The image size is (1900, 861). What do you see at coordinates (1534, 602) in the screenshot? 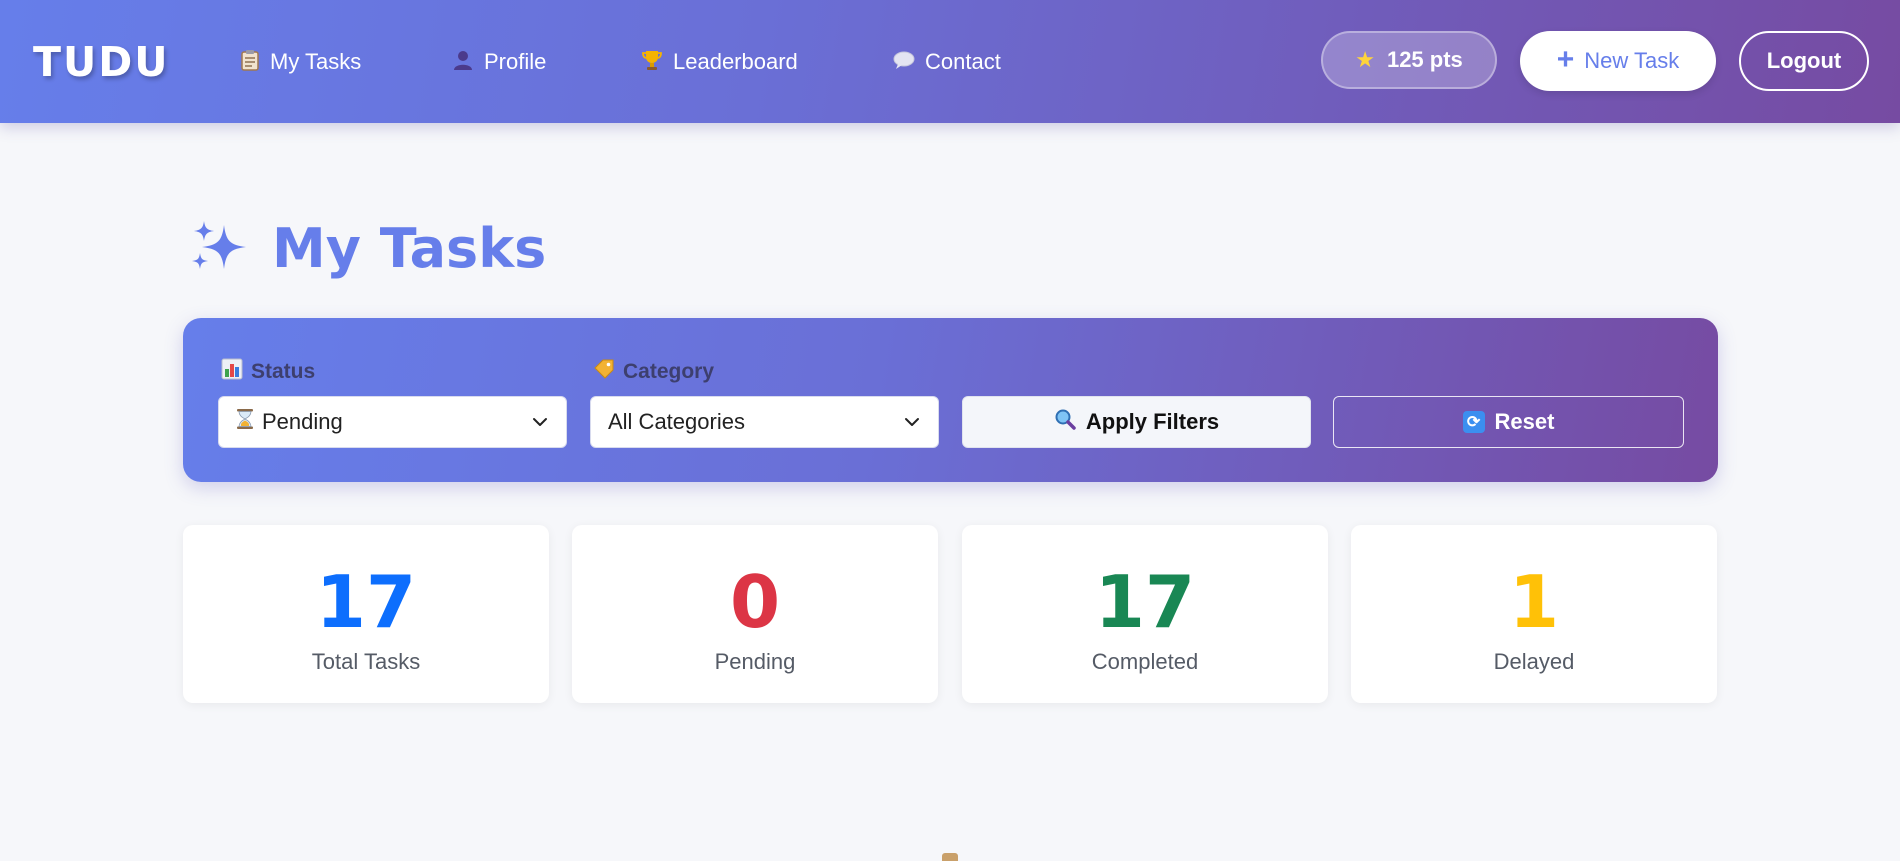
I see `stat-value: 1` at bounding box center [1534, 602].